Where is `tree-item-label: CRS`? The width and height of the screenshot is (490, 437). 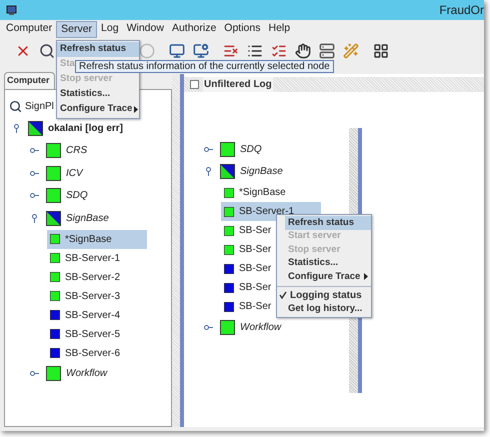
tree-item-label: CRS is located at coordinates (77, 151).